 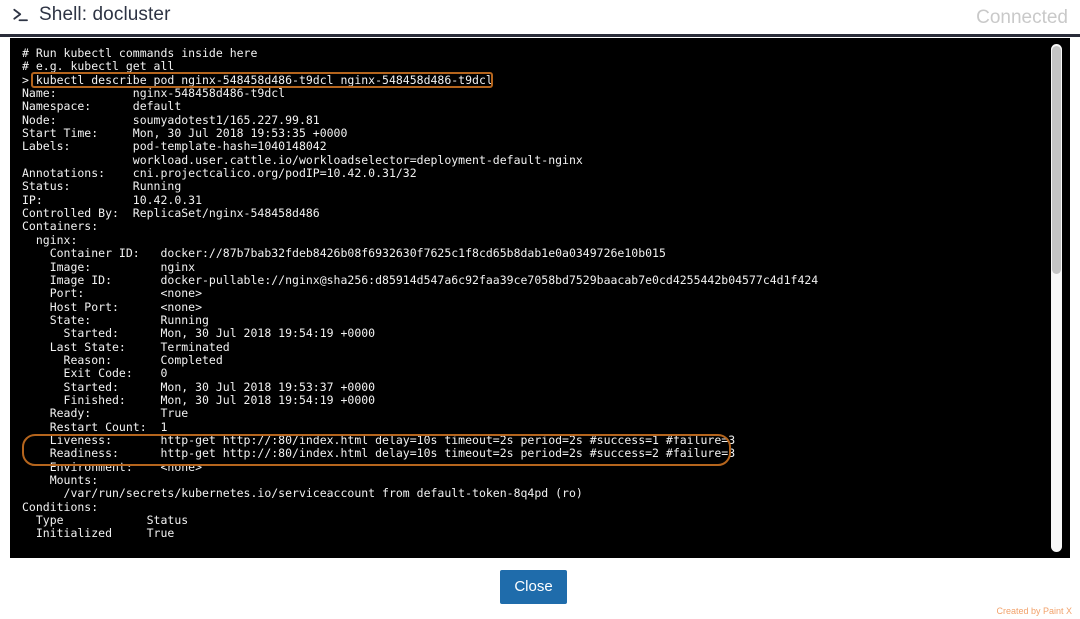 What do you see at coordinates (126, 346) in the screenshot?
I see `terminal-line: Last State: Terminated` at bounding box center [126, 346].